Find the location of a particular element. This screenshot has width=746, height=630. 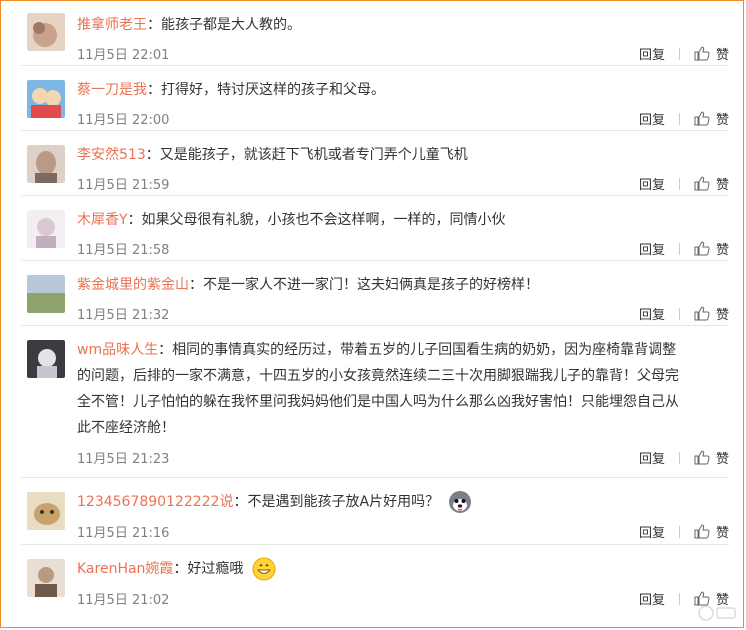

comment-text-line: 紫金城里的紫金山：不是一家人不进一家门！这夫妇俩真是孩子的好榜样！ is located at coordinates (398, 285).